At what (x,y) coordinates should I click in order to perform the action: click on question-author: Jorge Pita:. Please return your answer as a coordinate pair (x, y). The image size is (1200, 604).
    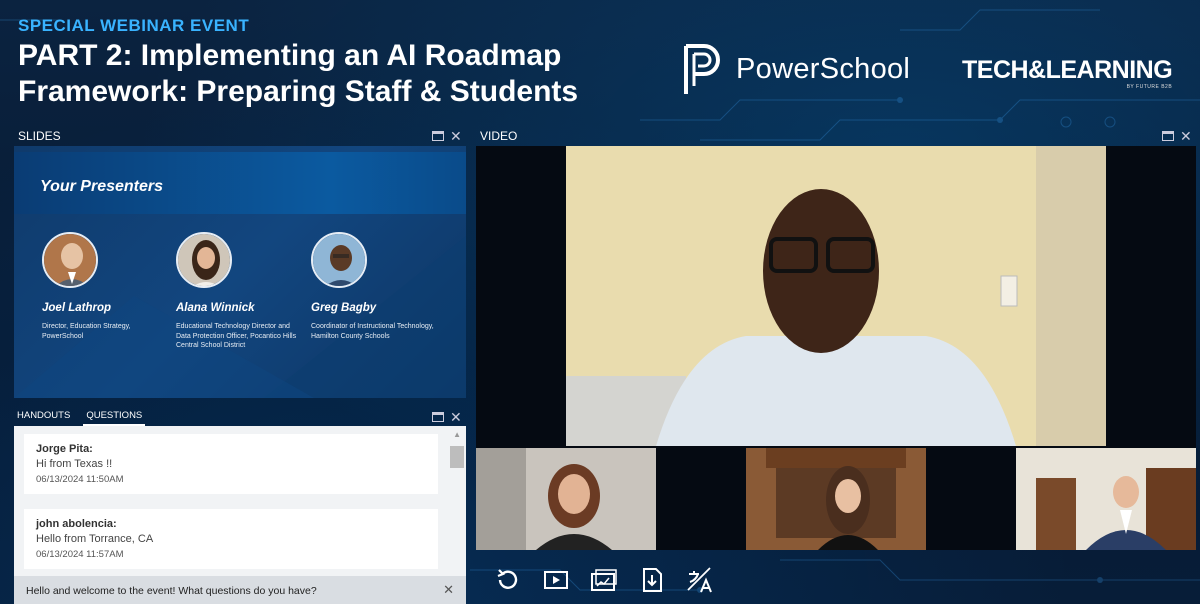
    Looking at the image, I should click on (64, 449).